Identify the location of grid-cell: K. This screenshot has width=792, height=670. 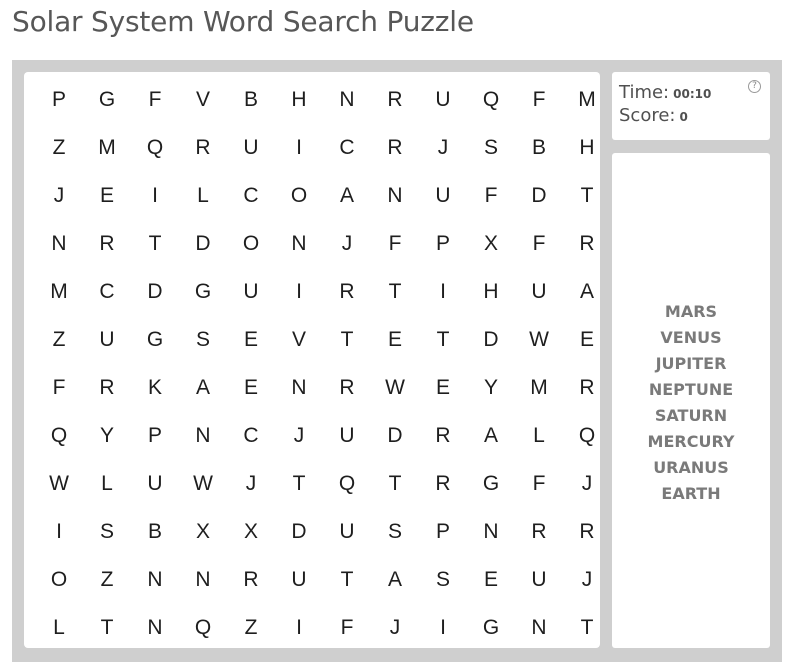
(155, 388).